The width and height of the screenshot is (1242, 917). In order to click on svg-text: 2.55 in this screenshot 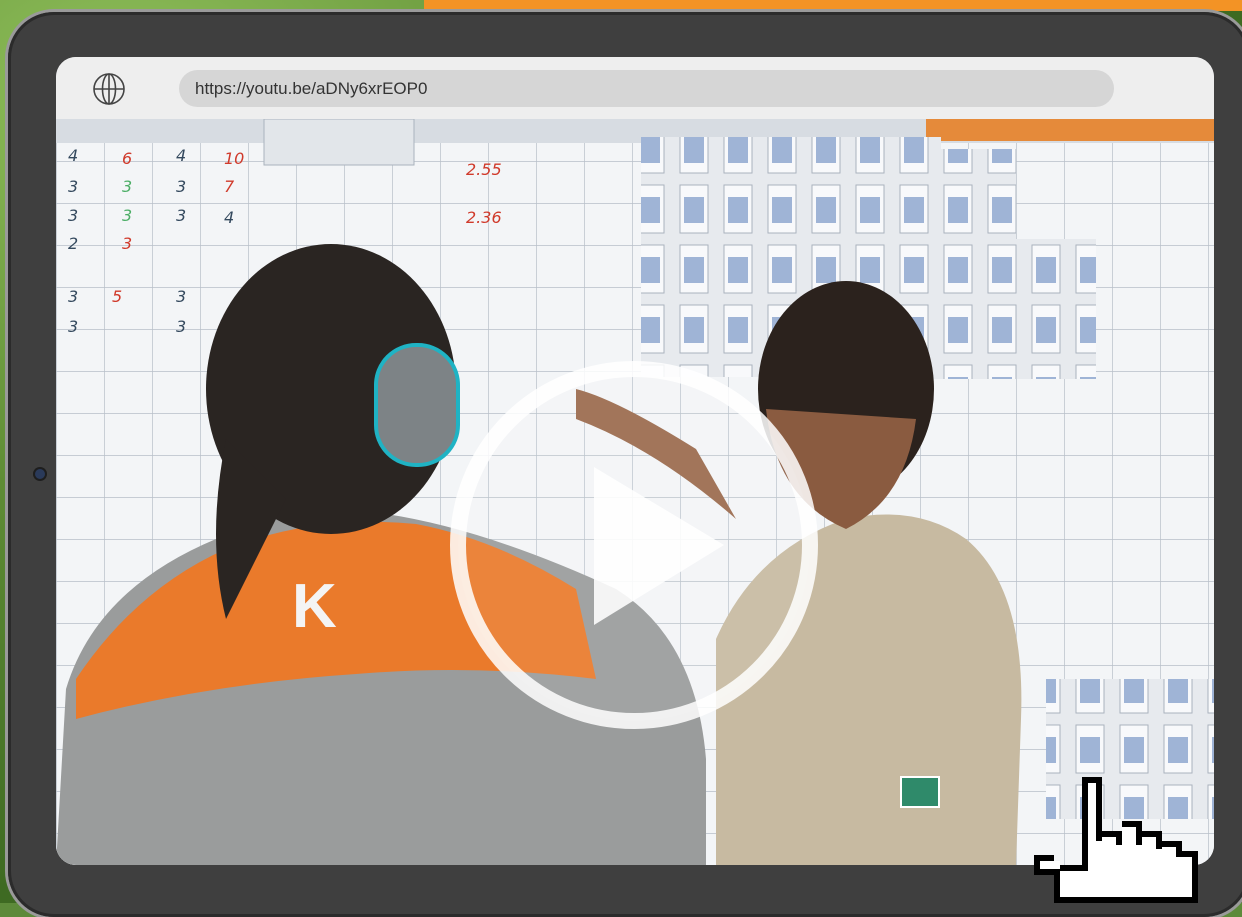, I will do `click(484, 169)`.